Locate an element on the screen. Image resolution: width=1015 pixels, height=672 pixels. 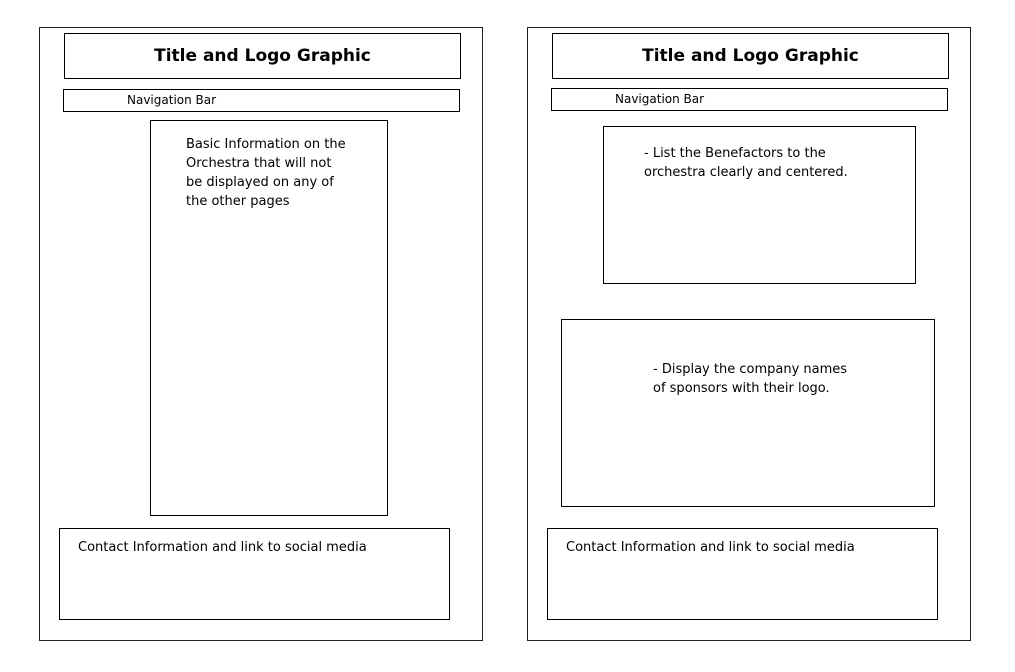
left-main-line-3: be displayed on any of is located at coordinates (260, 182).